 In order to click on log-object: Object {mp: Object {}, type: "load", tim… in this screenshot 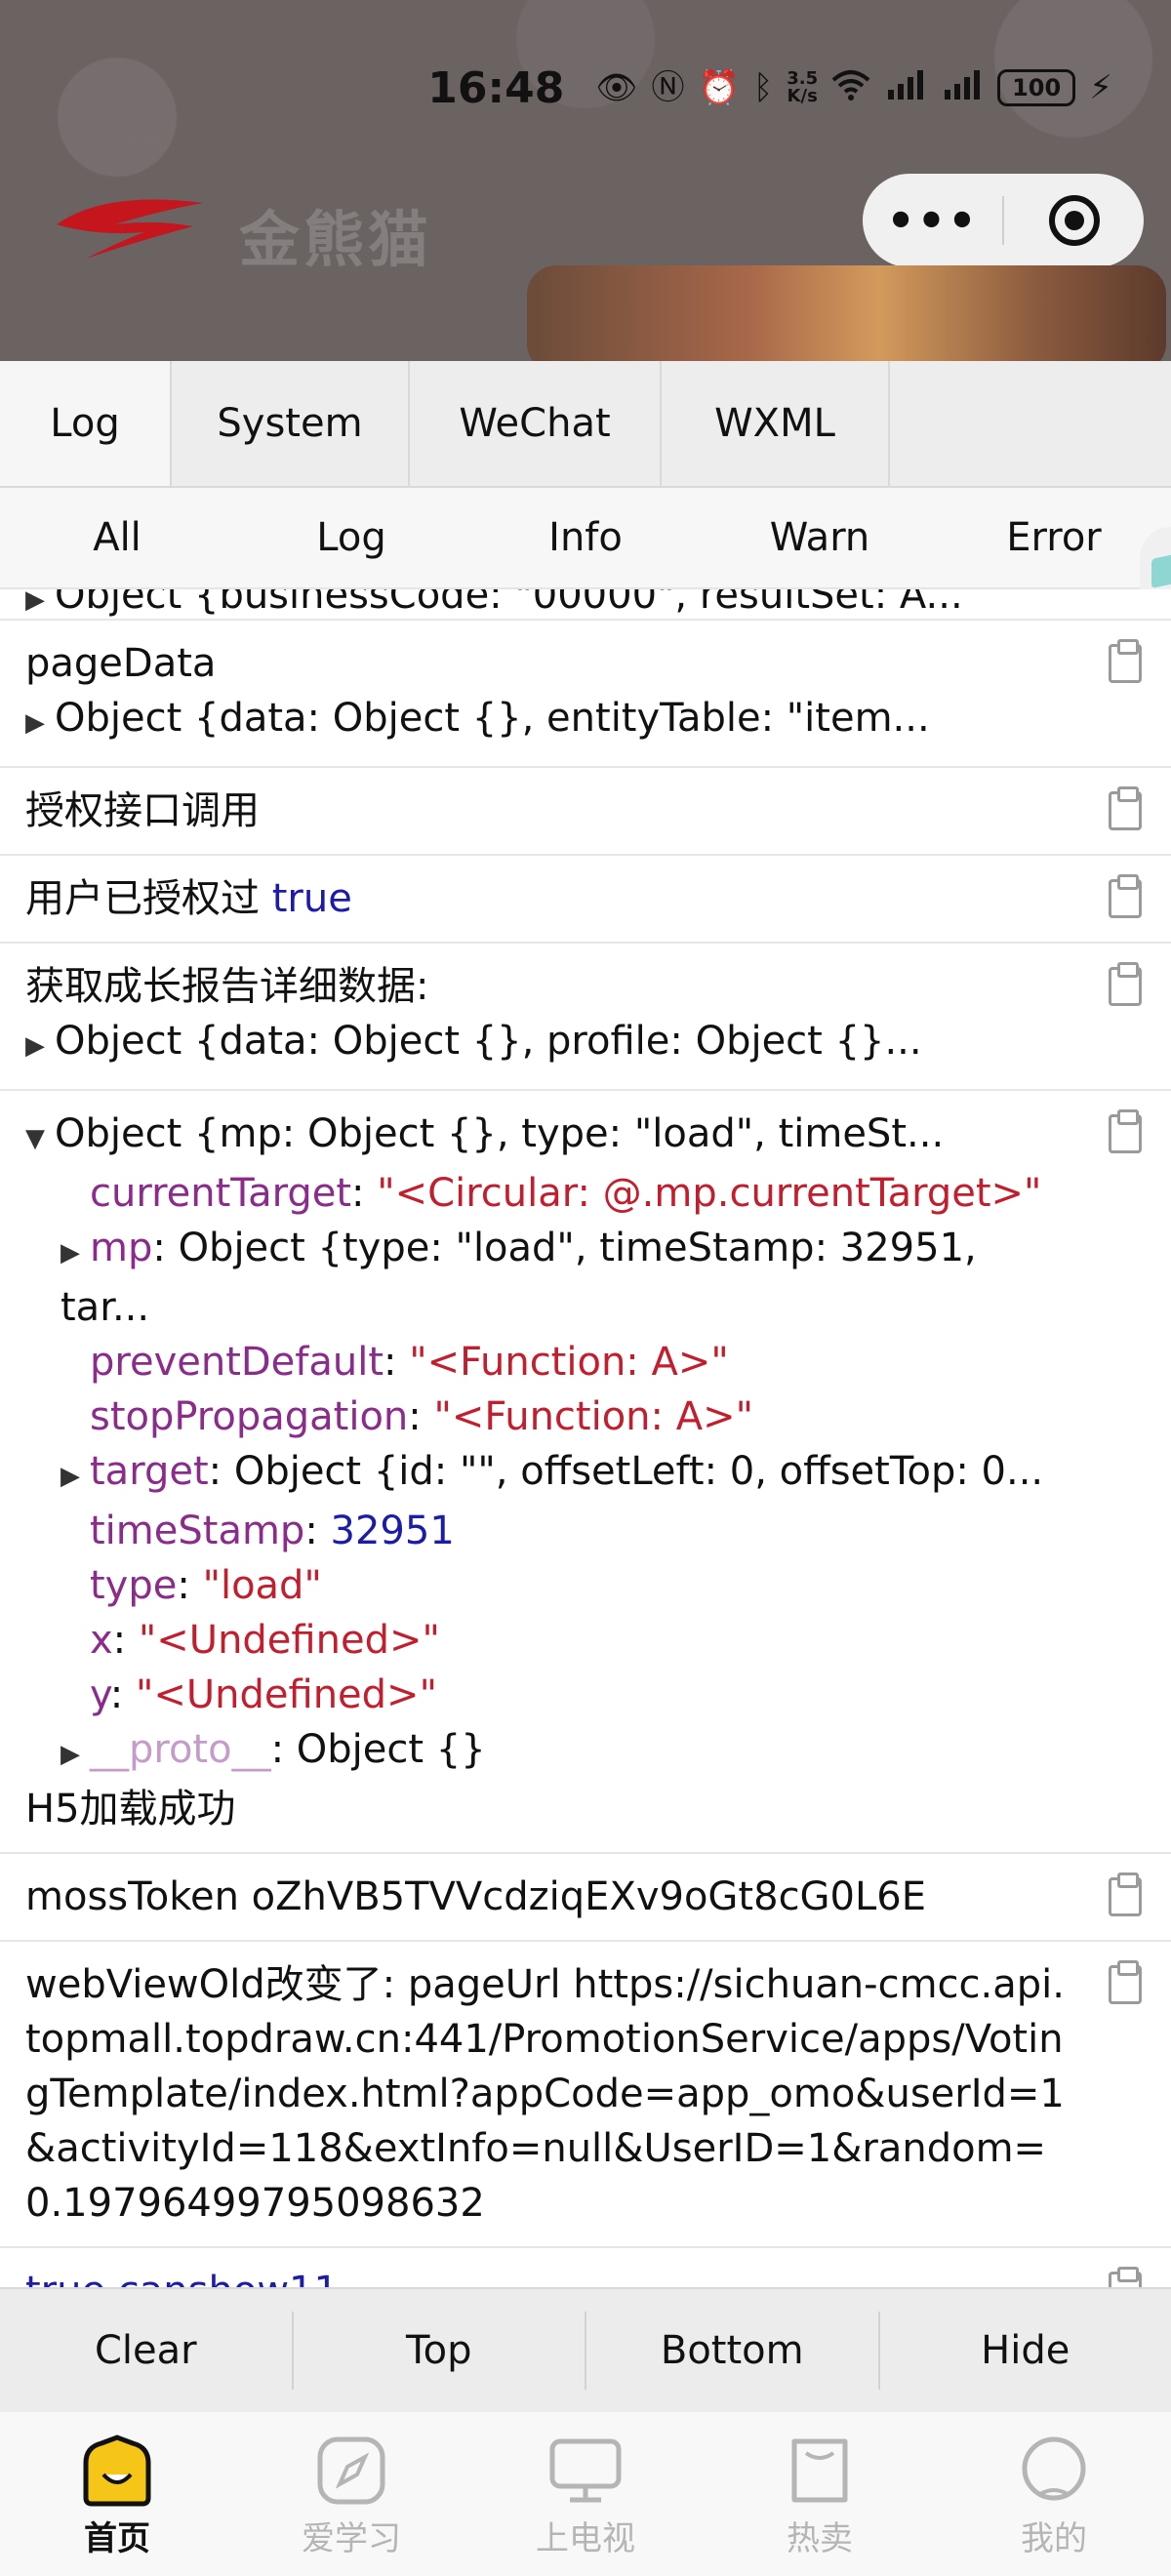, I will do `click(500, 1133)`.